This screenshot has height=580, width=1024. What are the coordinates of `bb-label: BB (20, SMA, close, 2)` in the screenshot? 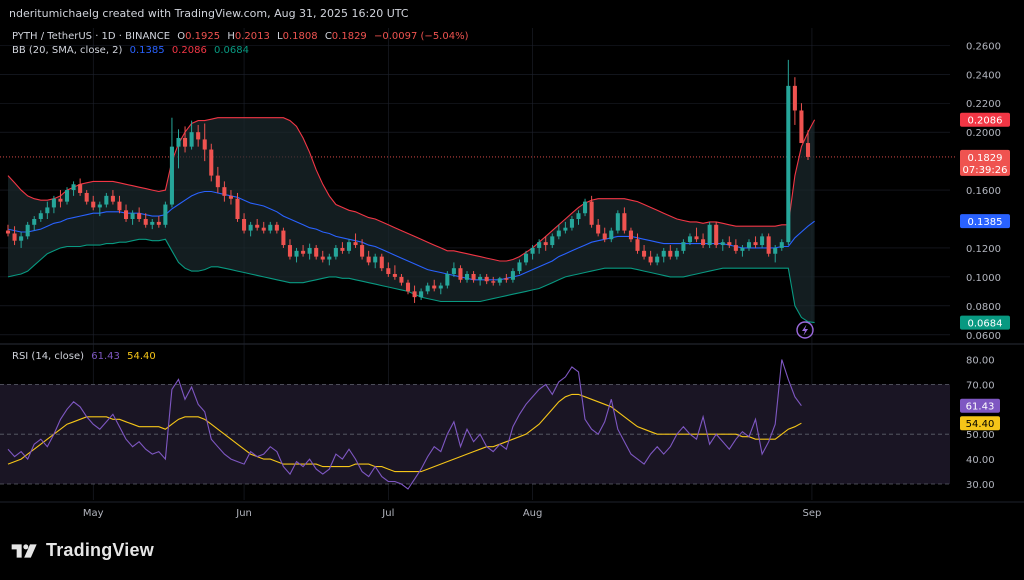 It's located at (67, 50).